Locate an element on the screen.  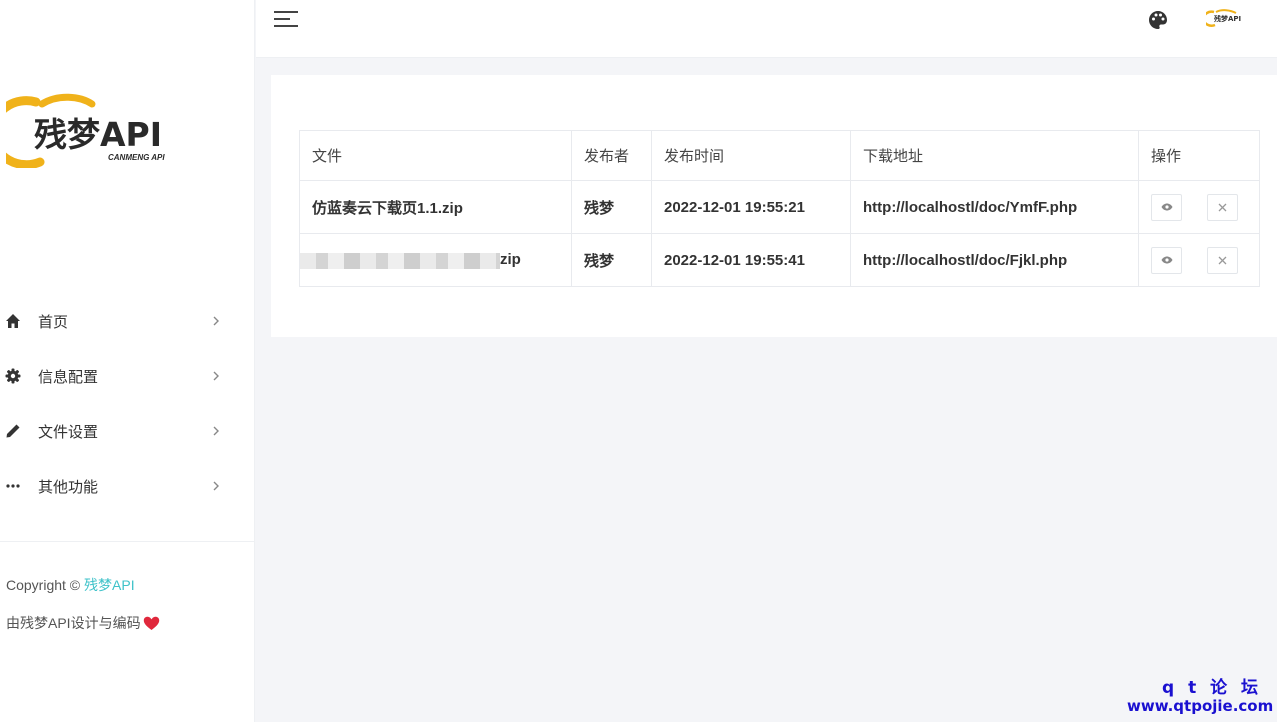
svg-text: CANMENG API is located at coordinates (136, 157).